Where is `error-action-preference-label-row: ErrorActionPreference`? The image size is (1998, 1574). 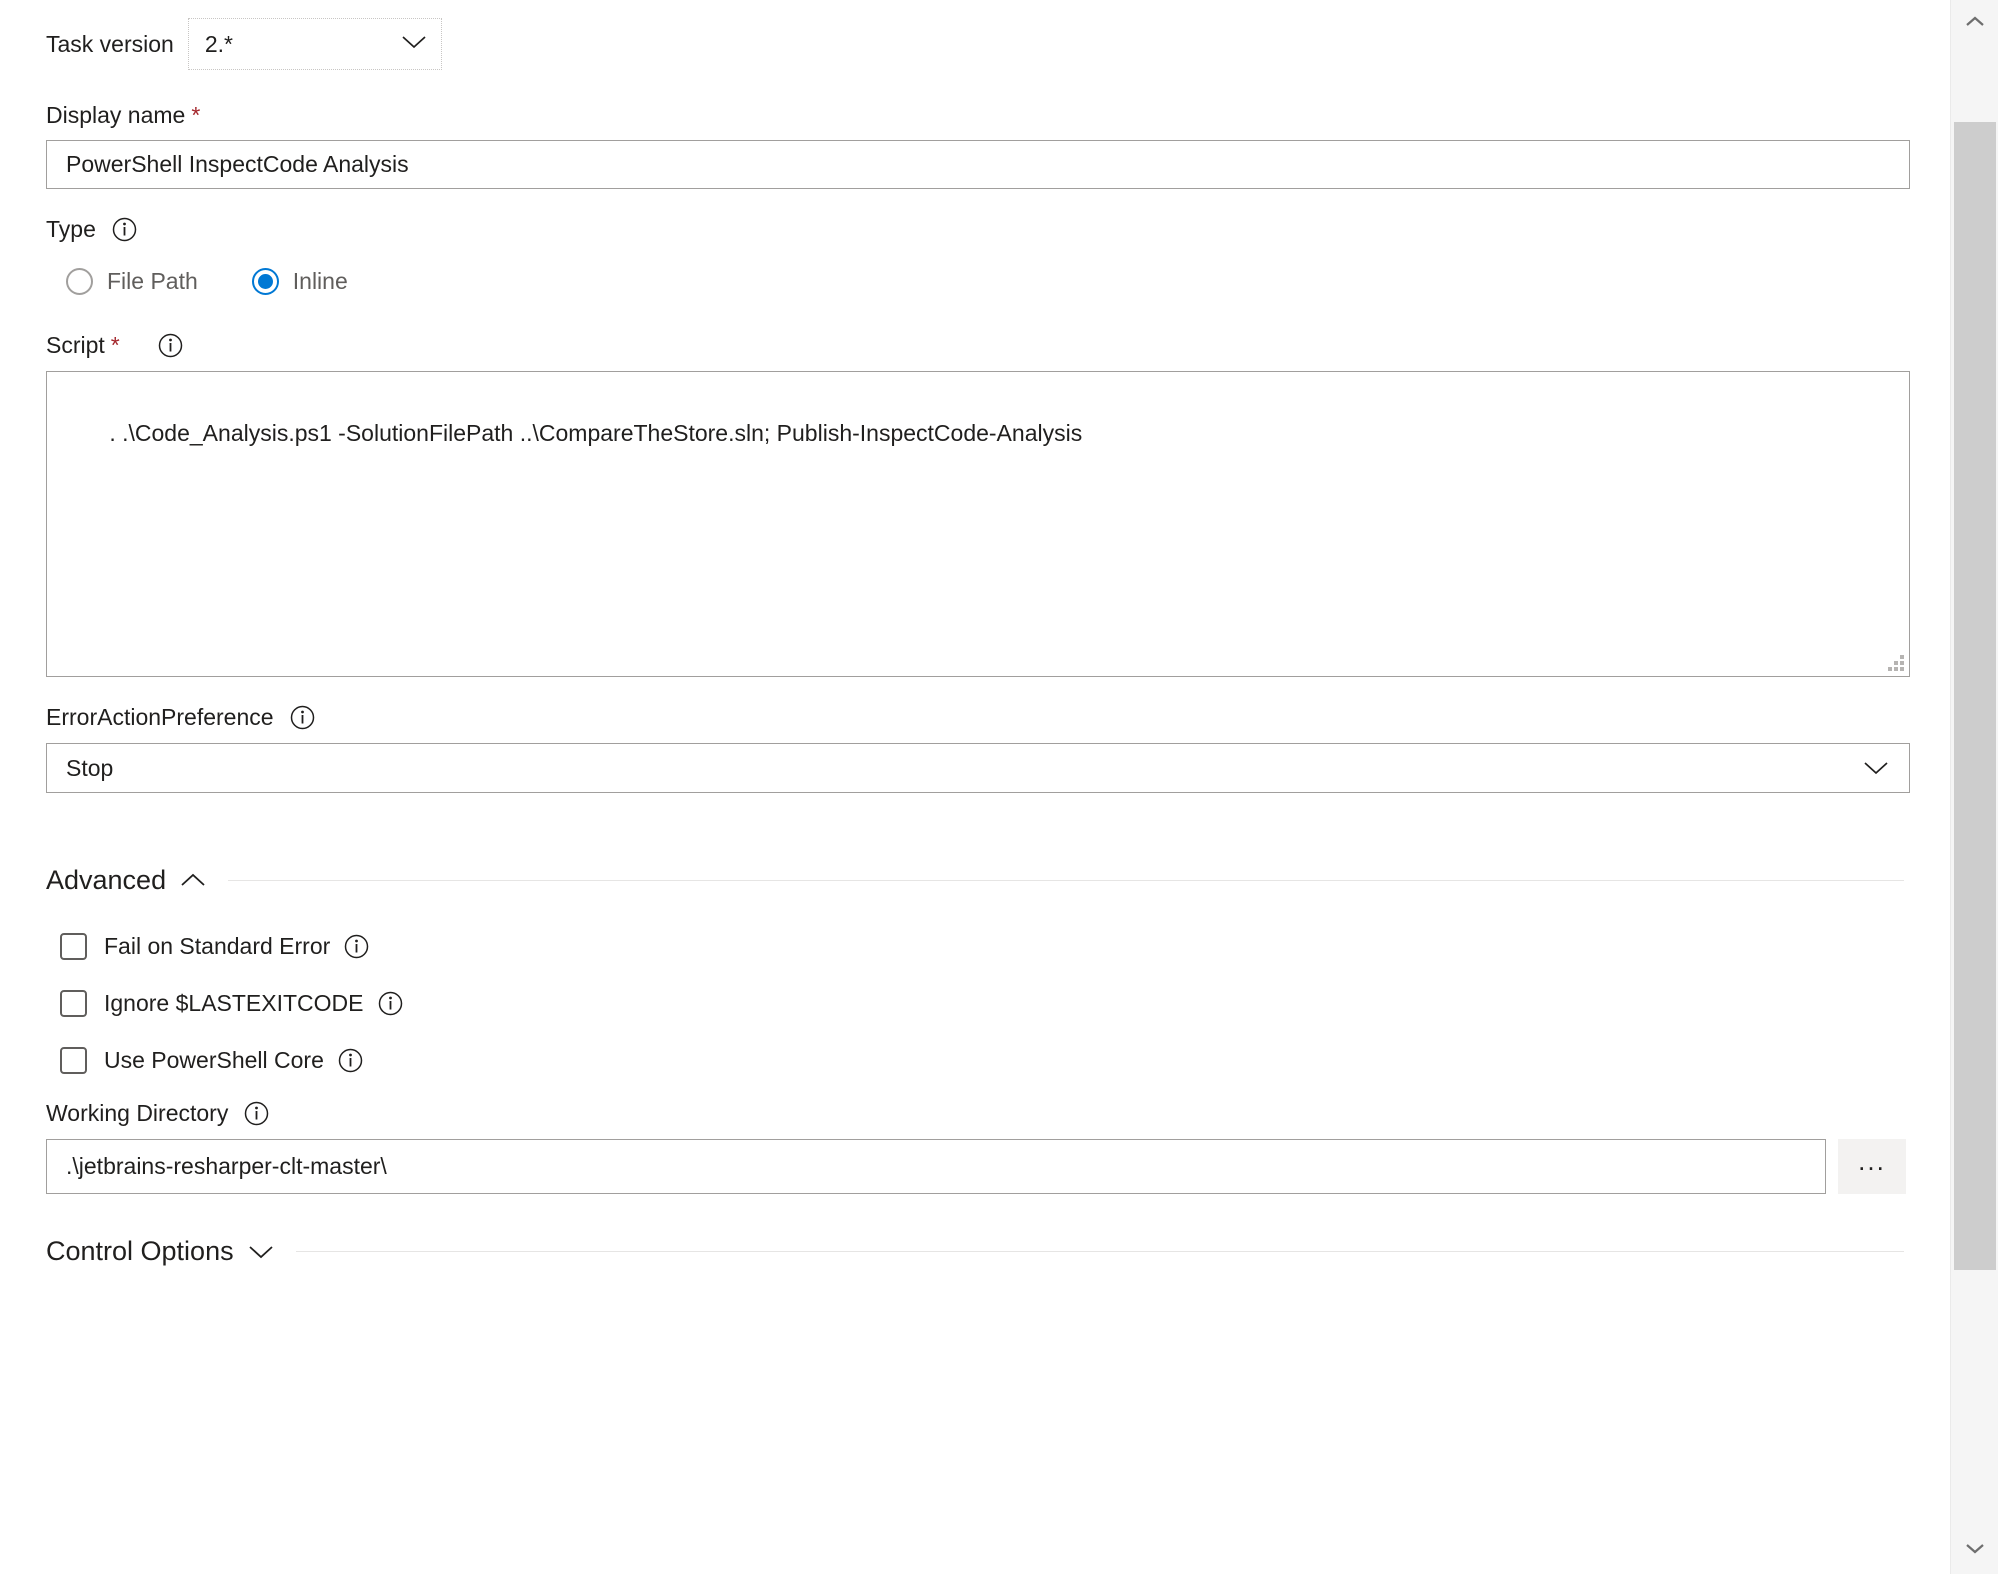
error-action-preference-label-row: ErrorActionPreference is located at coordinates (998, 717).